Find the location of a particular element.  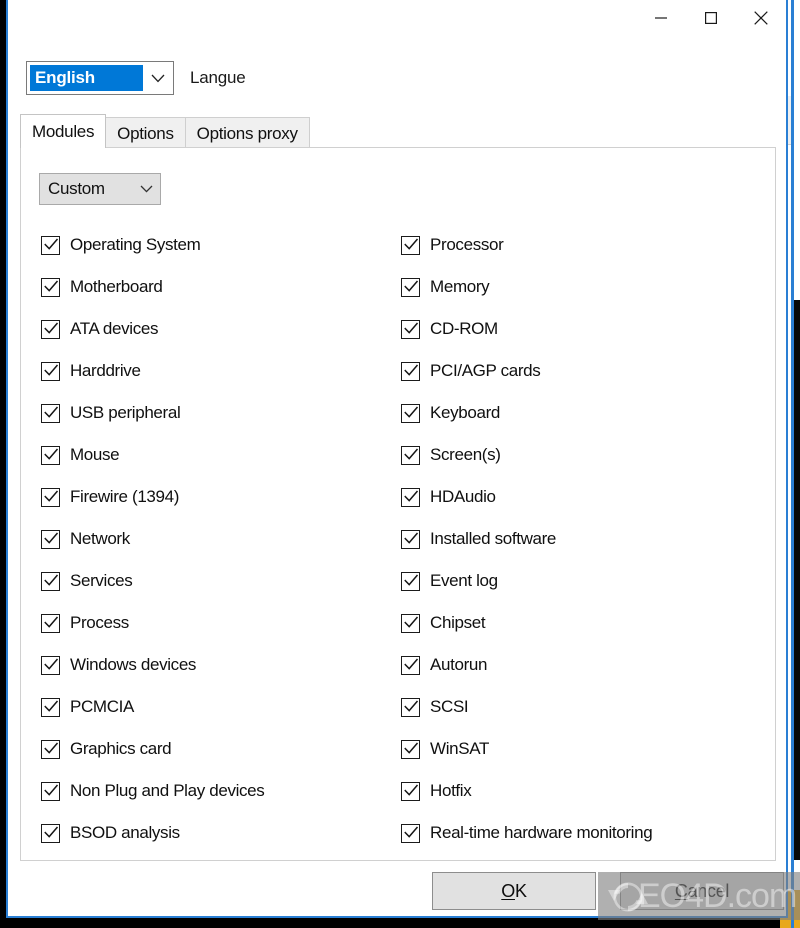

module-checkbox-row: Operating System is located at coordinates (218, 245).